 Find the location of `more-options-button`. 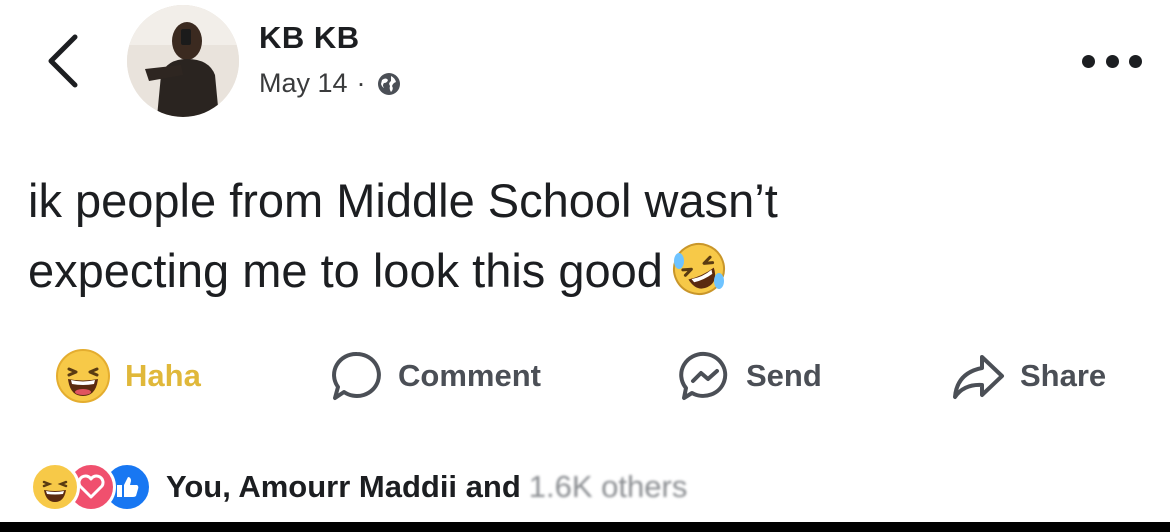

more-options-button is located at coordinates (1112, 61).